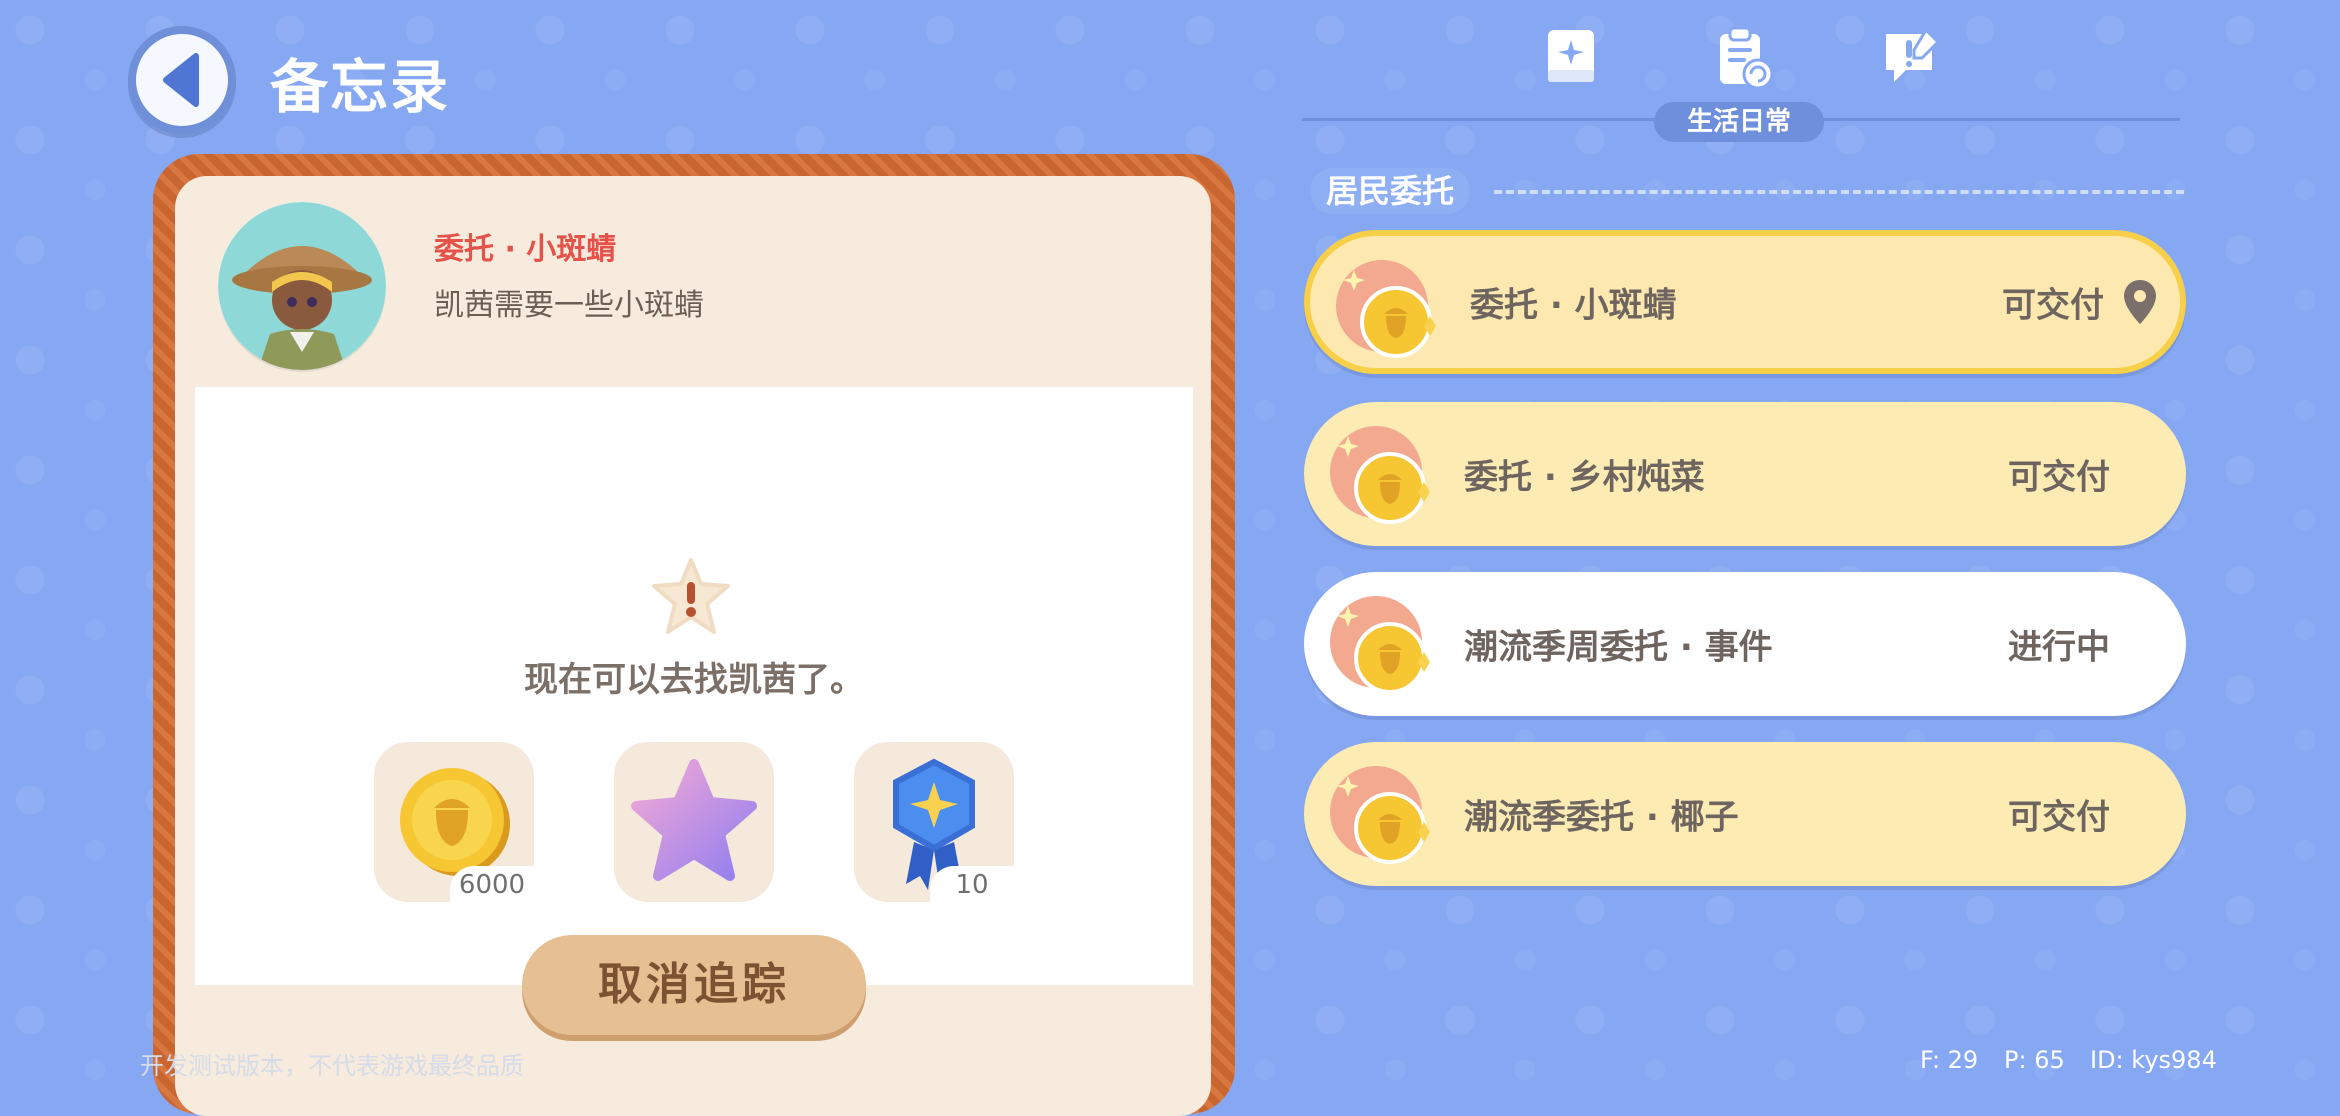 This screenshot has width=2340, height=1116. What do you see at coordinates (1601, 817) in the screenshot?
I see `task-name: 潮流季委托 · 椰子` at bounding box center [1601, 817].